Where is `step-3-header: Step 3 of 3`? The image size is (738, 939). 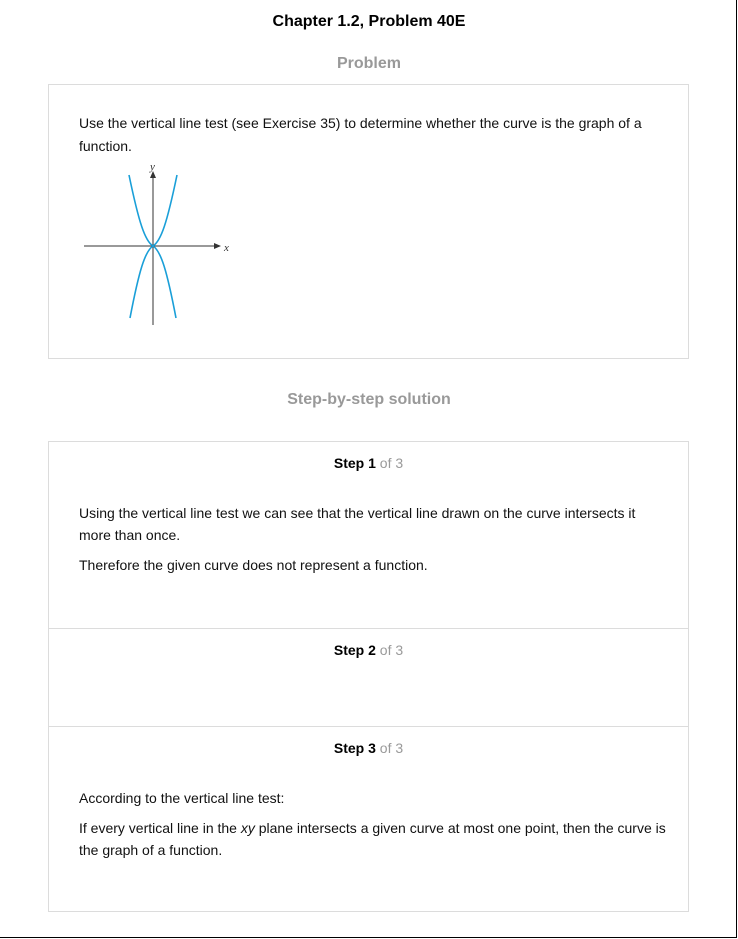 step-3-header: Step 3 of 3 is located at coordinates (368, 748).